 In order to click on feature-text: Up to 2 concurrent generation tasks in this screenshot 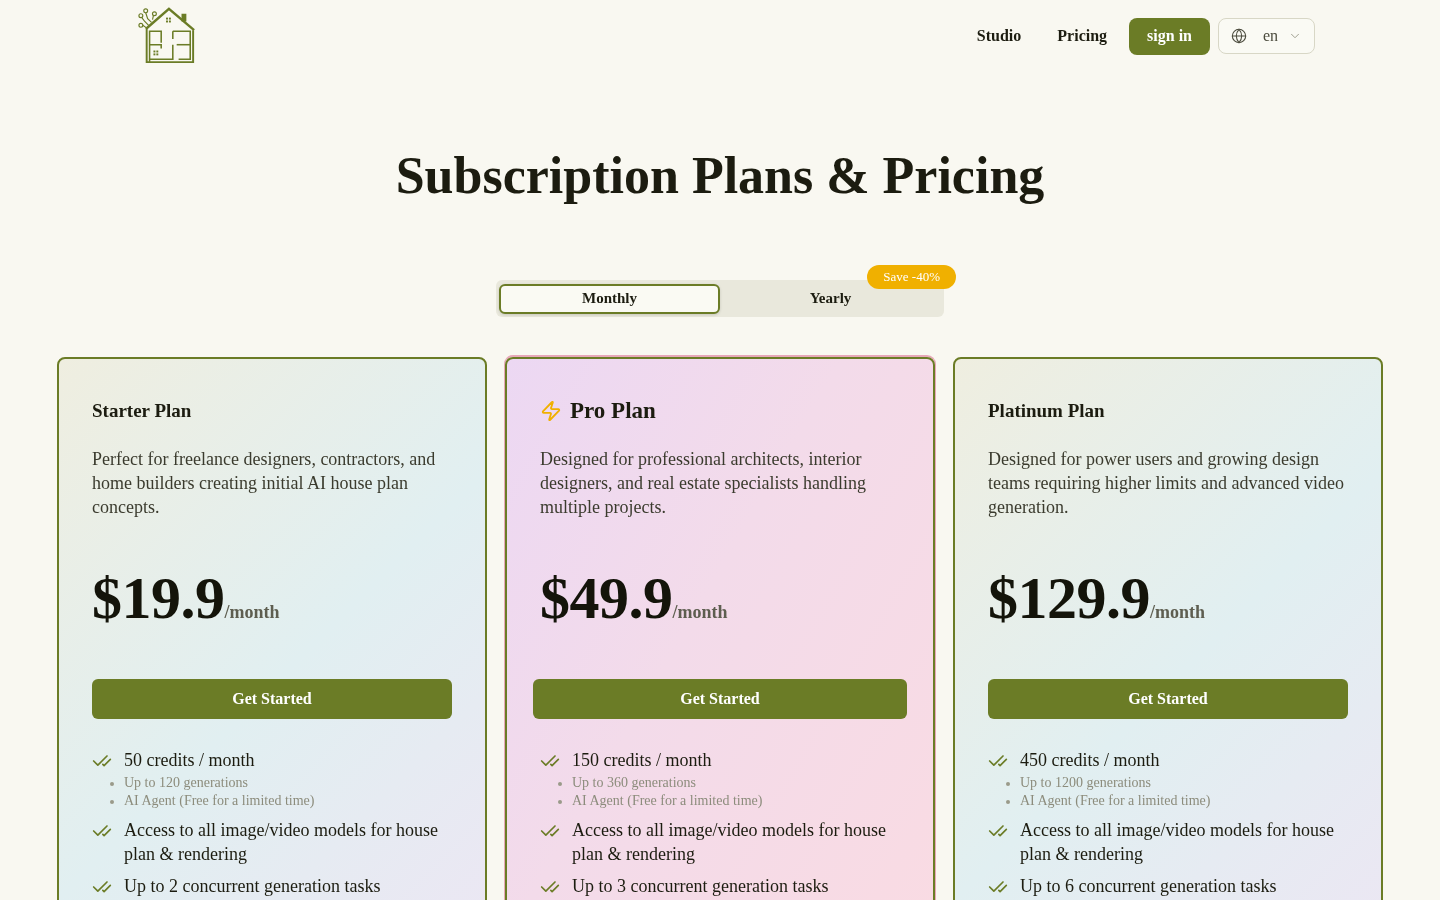, I will do `click(252, 886)`.